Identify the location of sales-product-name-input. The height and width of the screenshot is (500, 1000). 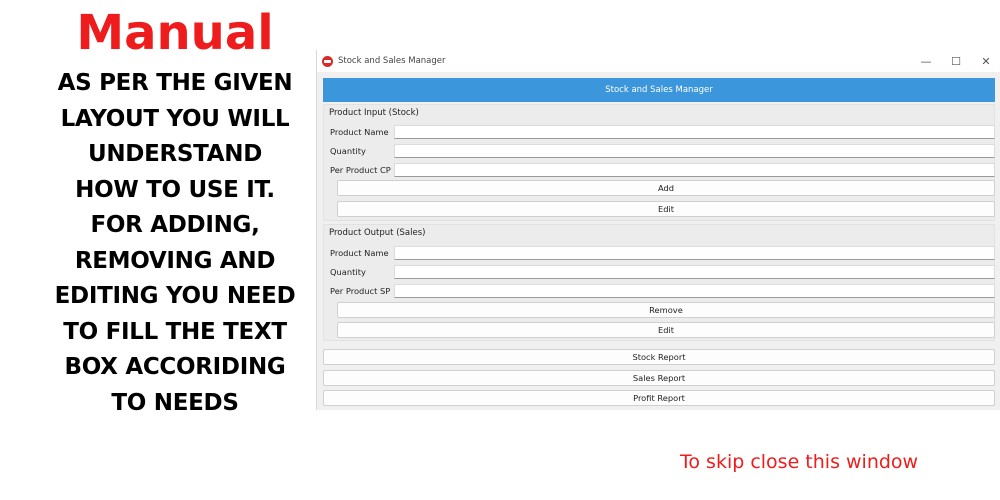
(694, 253).